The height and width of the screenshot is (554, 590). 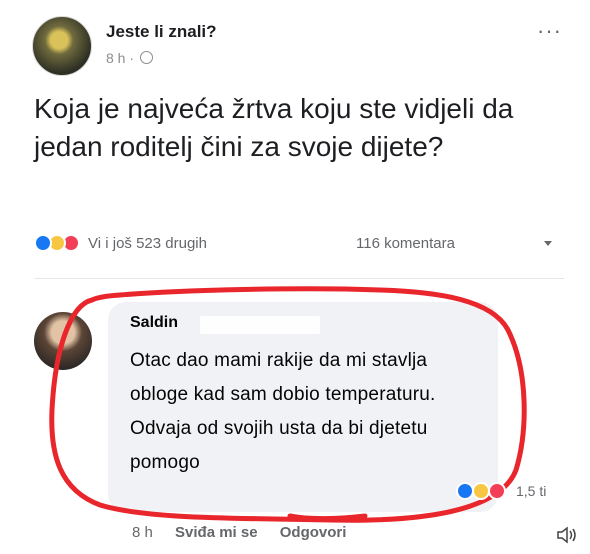 I want to click on globe-icon, so click(x=146, y=57).